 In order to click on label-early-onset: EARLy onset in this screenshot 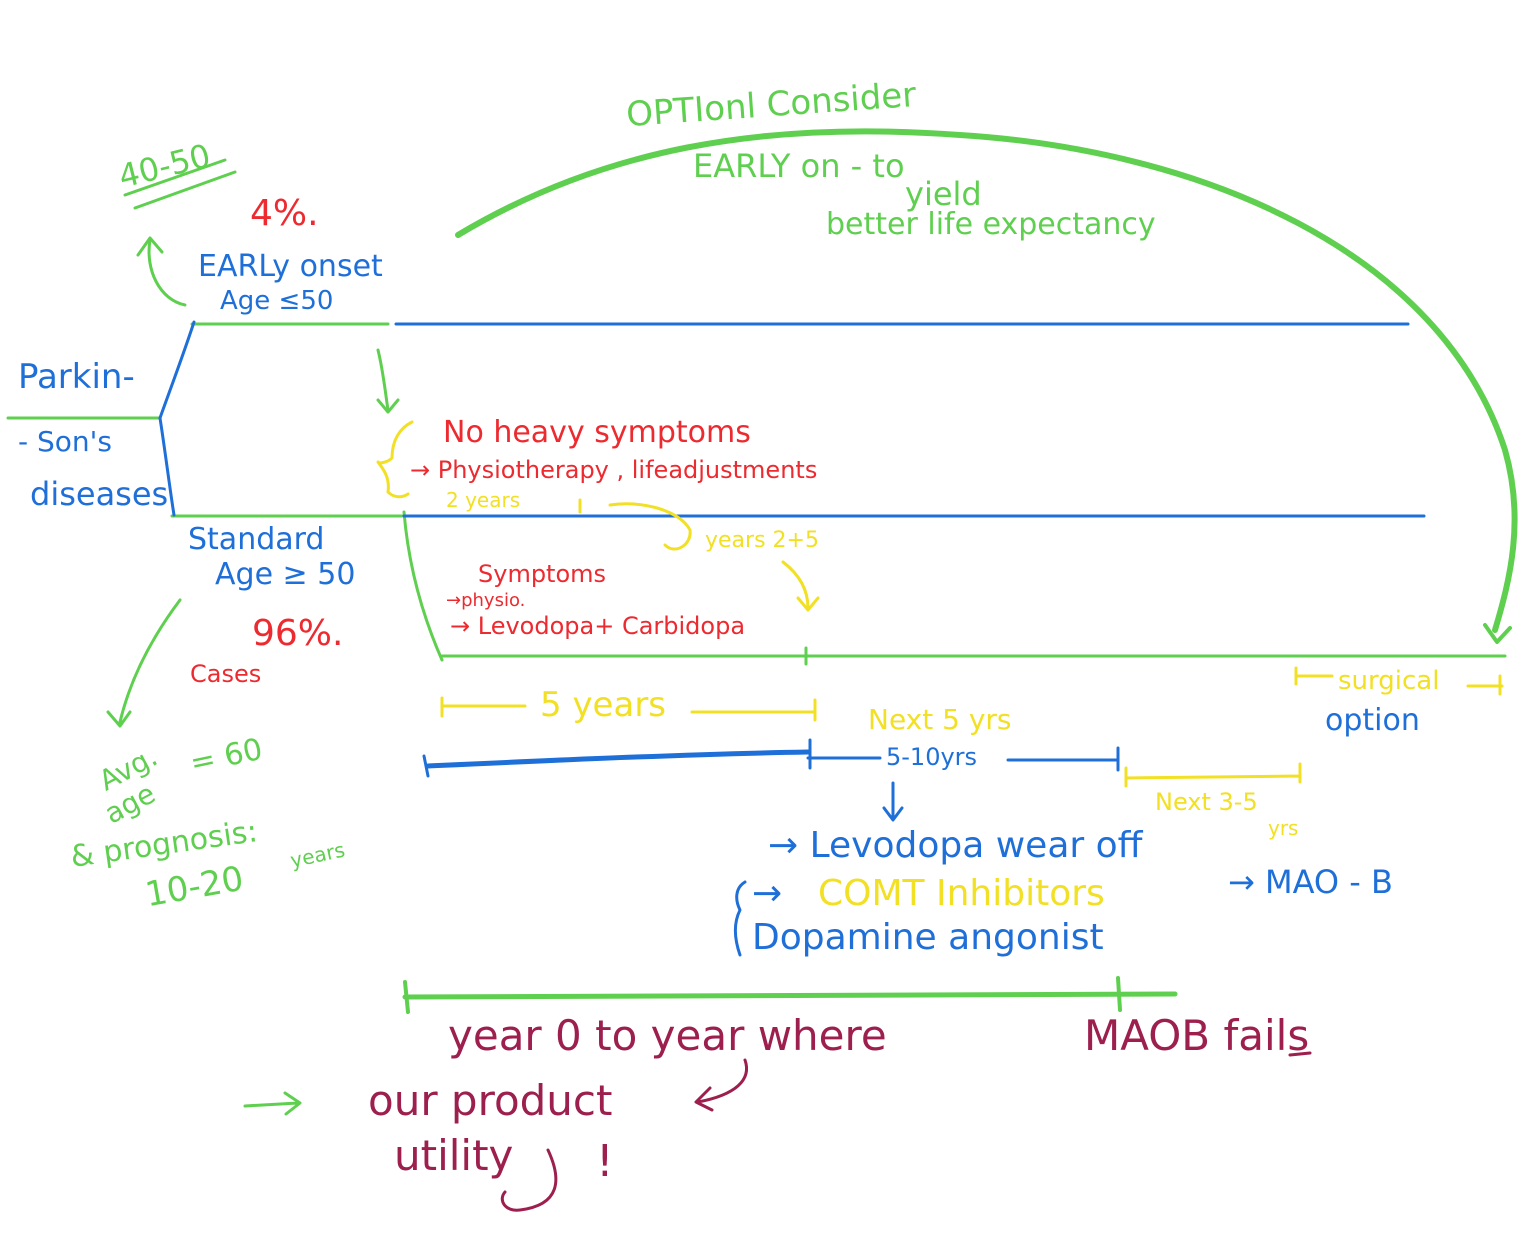, I will do `click(290, 266)`.